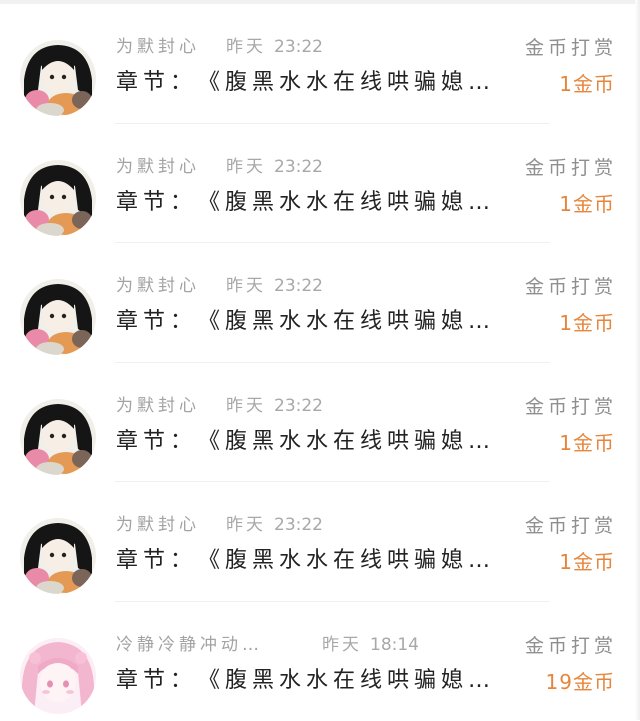 This screenshot has height=721, width=640. Describe the element at coordinates (637, 360) in the screenshot. I see `scroll-edge` at that location.